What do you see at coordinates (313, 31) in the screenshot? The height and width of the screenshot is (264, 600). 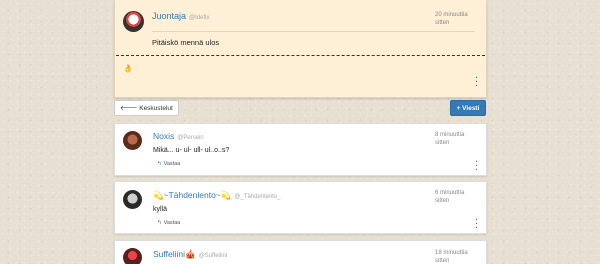 I see `divider` at bounding box center [313, 31].